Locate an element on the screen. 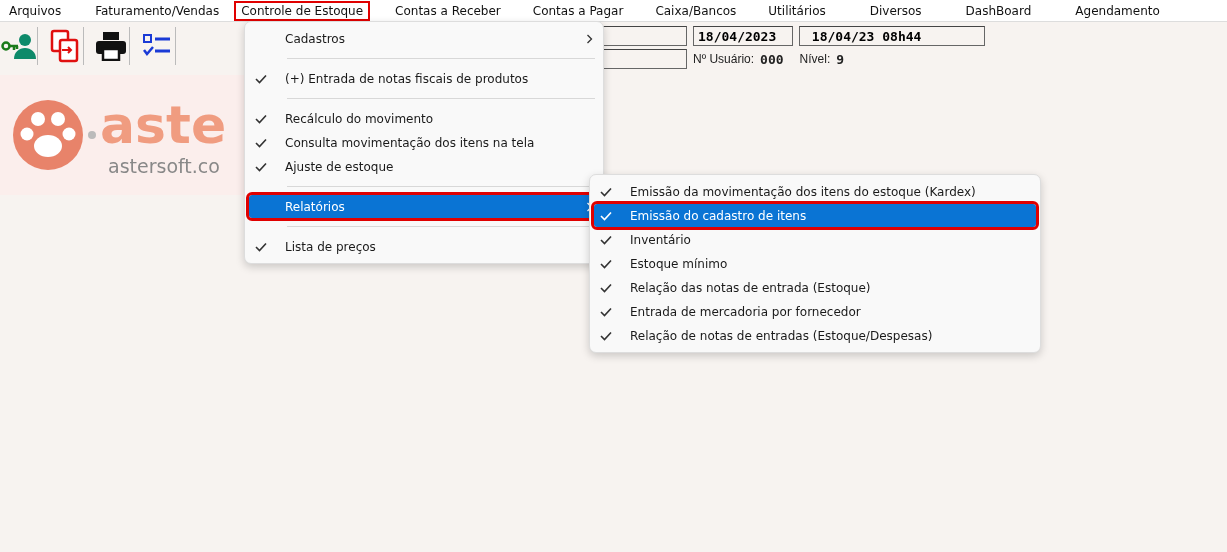 The width and height of the screenshot is (1227, 552). menu-bar-item: Caixa/Bancos is located at coordinates (696, 10).